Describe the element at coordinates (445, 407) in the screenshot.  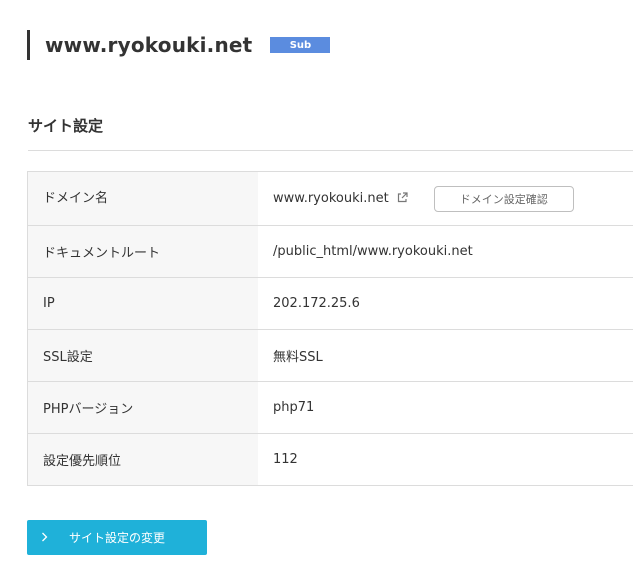
I see `row-value: php71` at that location.